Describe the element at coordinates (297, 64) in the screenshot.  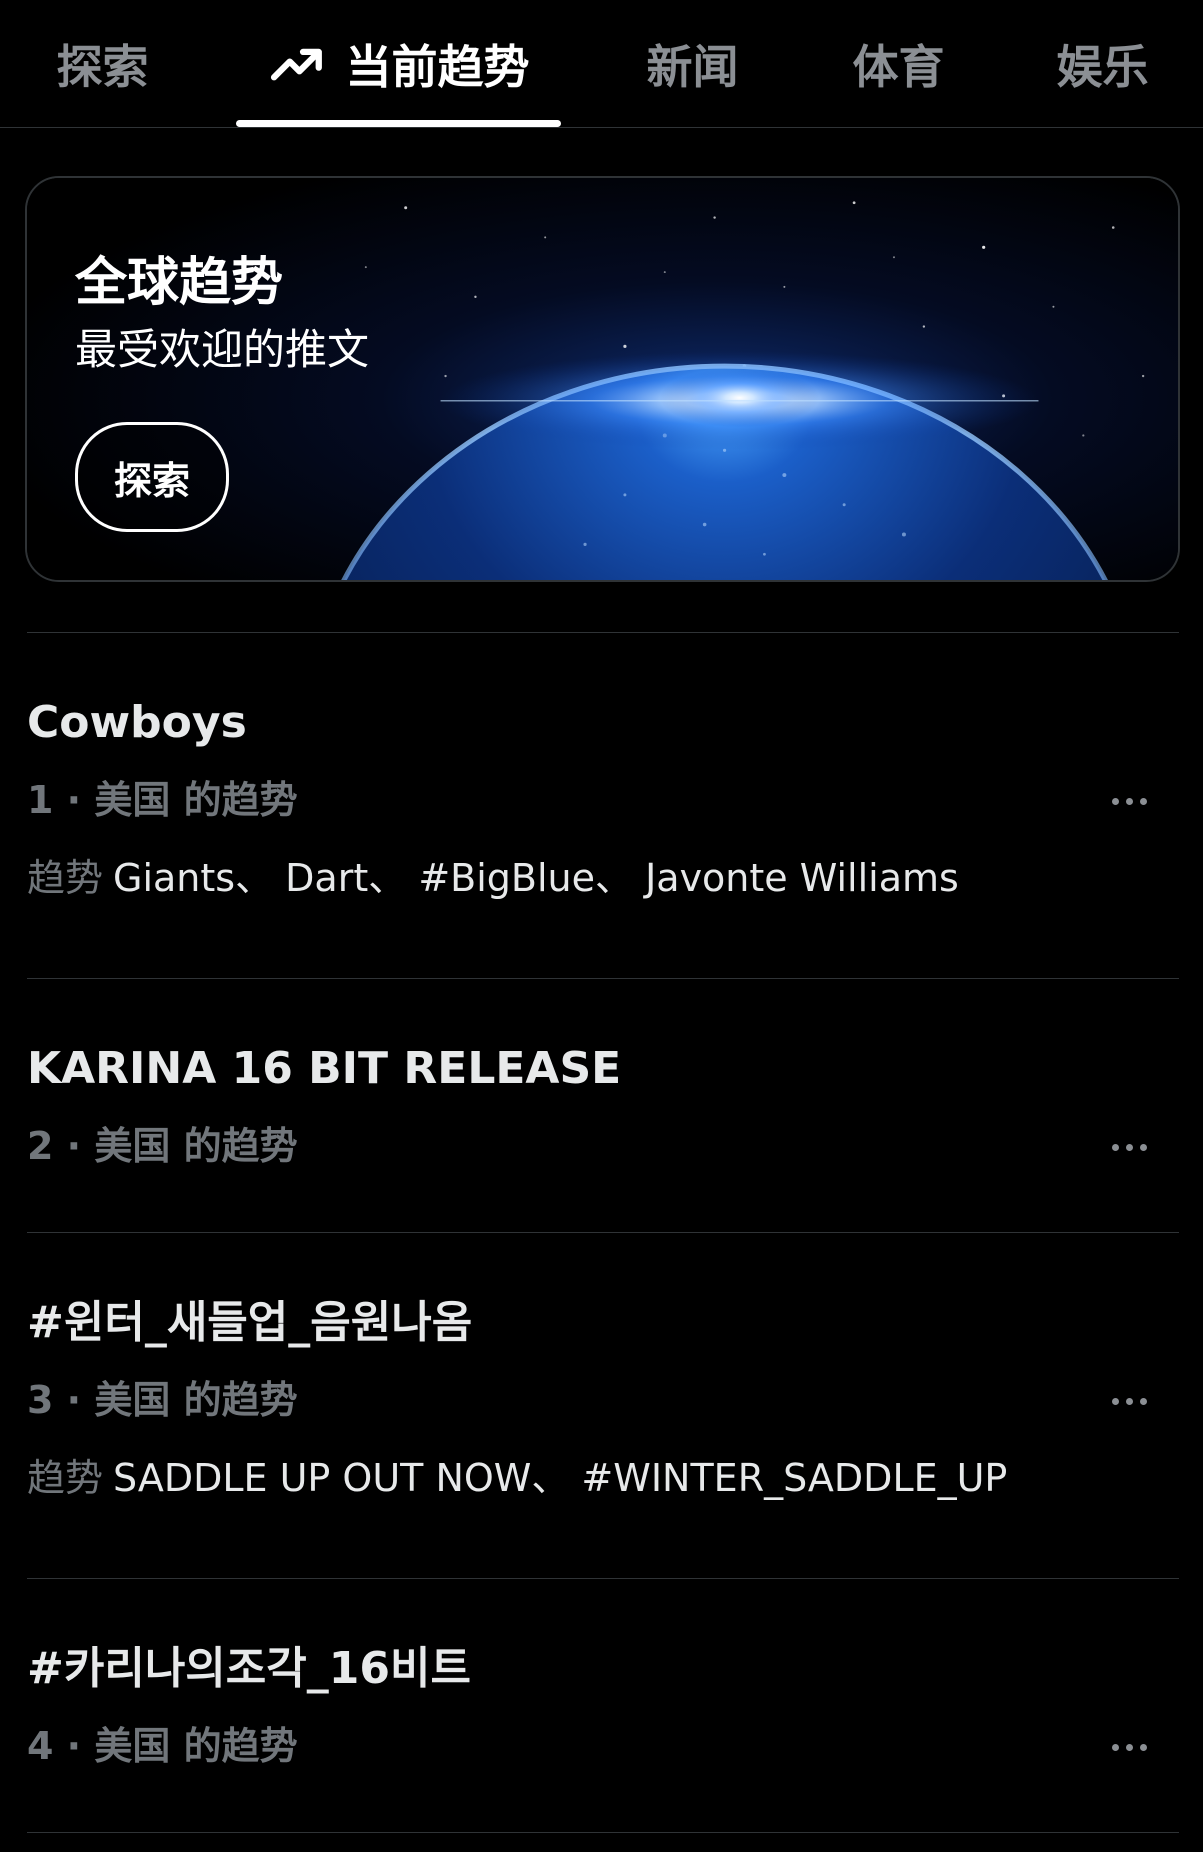
I see `trending-icon` at that location.